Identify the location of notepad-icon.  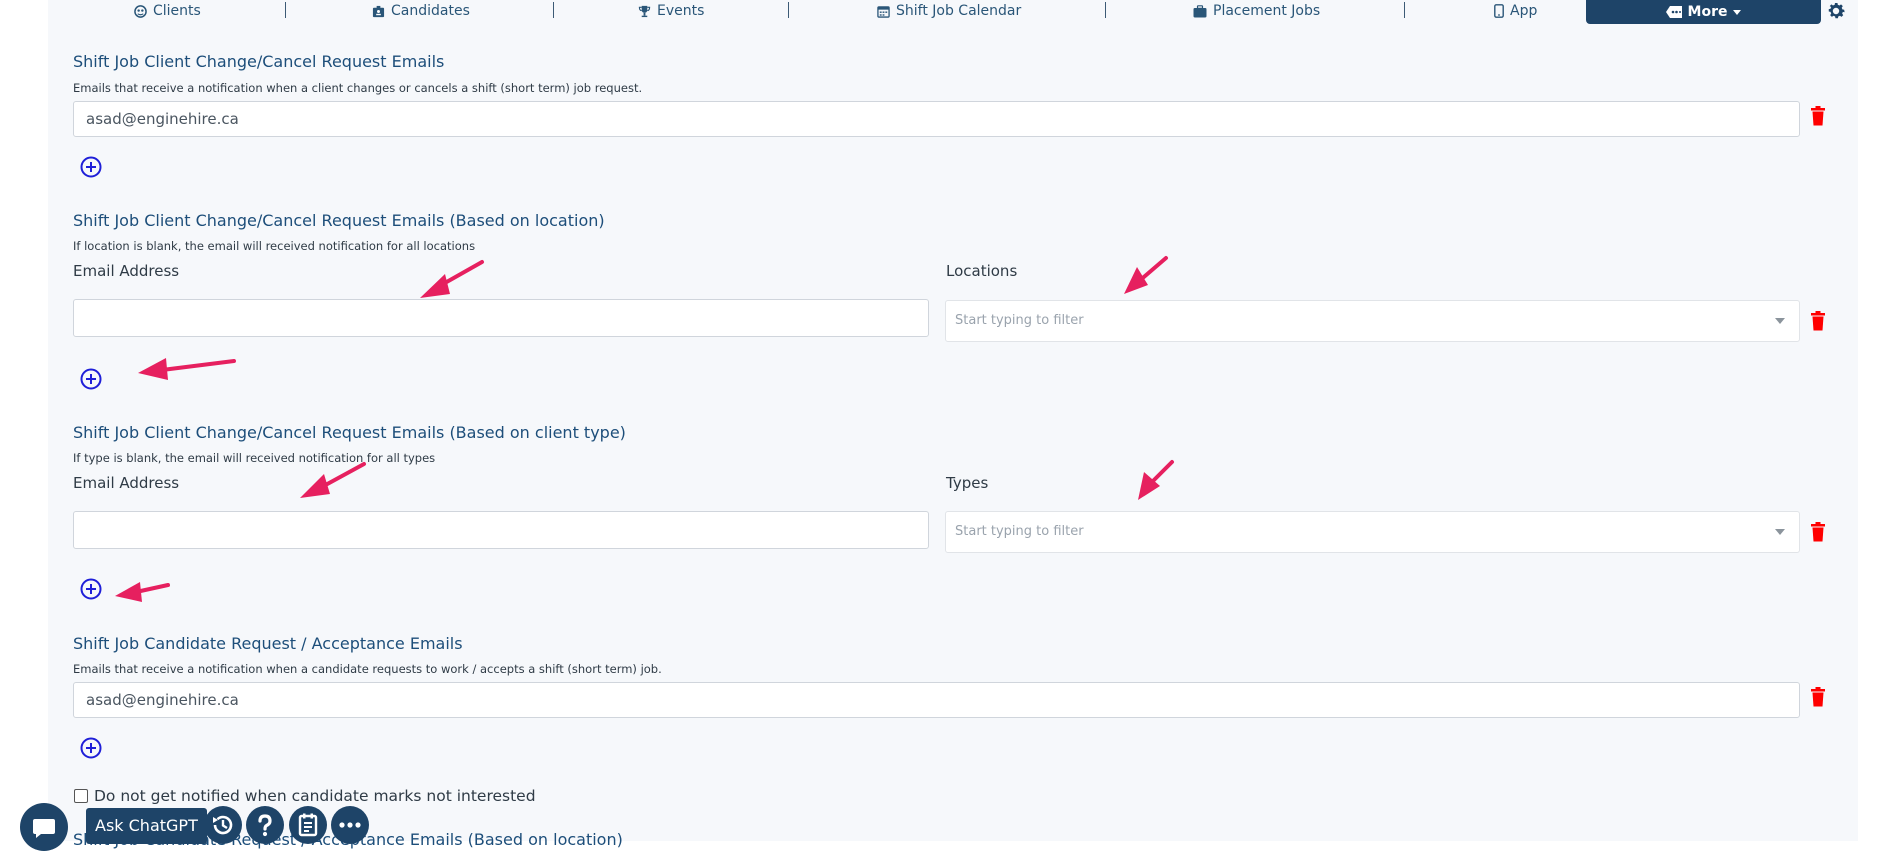
(308, 825).